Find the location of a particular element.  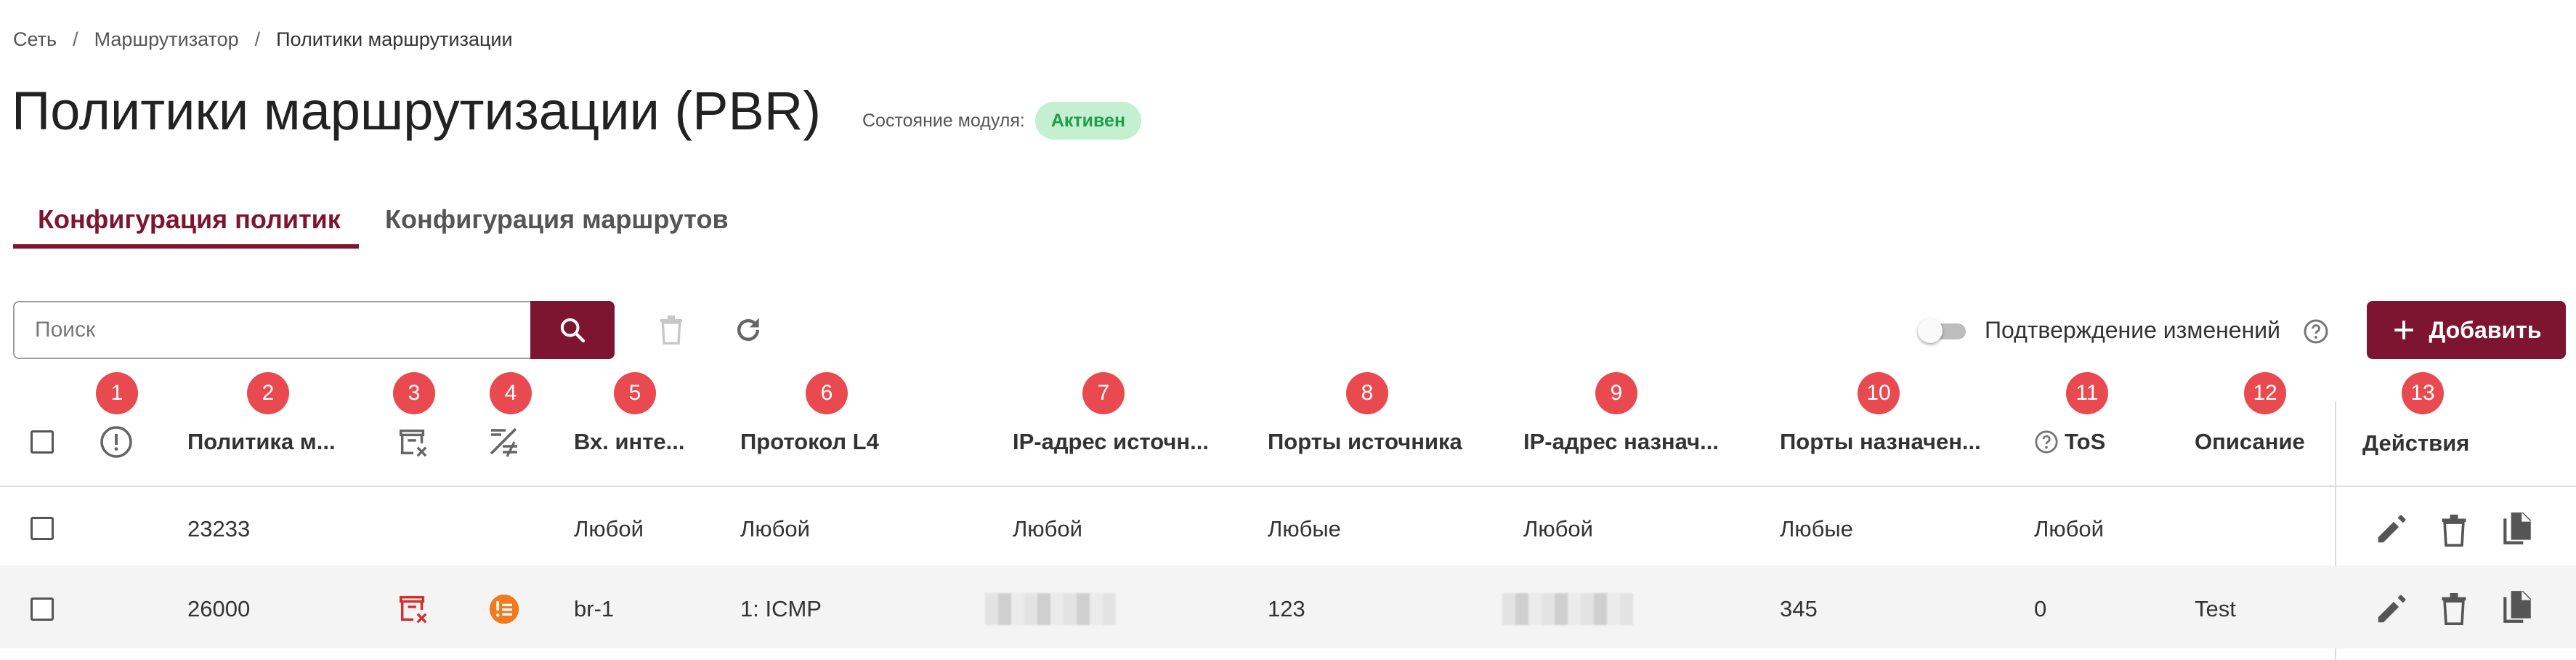

select-all-checkbox is located at coordinates (42, 442).